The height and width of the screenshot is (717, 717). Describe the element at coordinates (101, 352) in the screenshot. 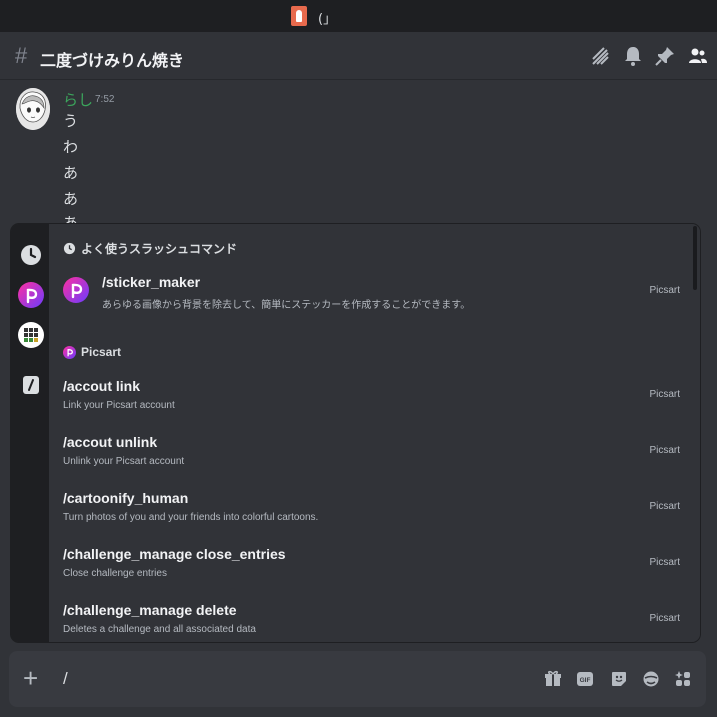

I see `section-header-label: Picsart` at that location.